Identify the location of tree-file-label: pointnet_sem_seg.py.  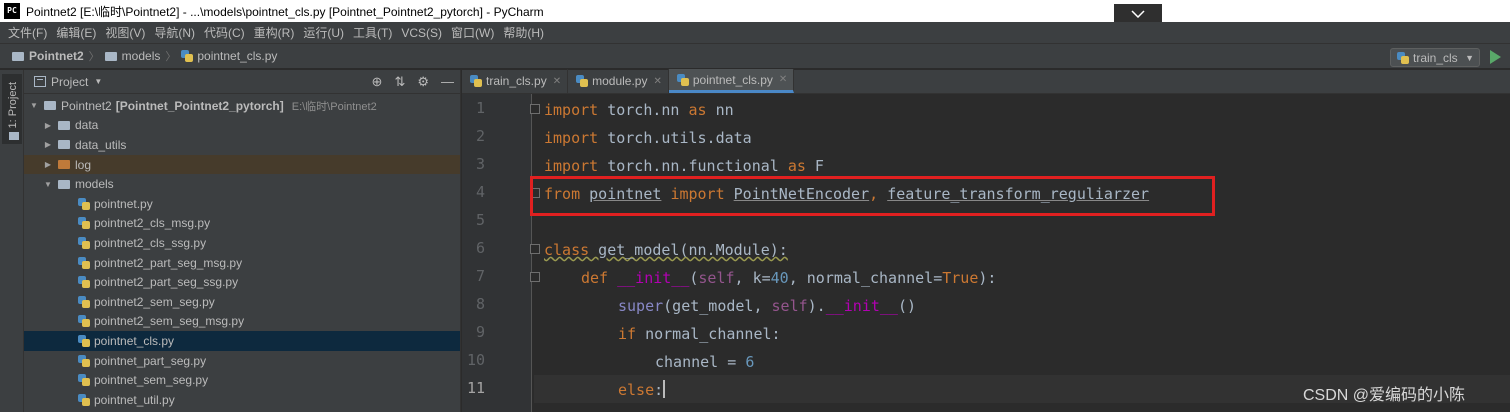
(151, 380).